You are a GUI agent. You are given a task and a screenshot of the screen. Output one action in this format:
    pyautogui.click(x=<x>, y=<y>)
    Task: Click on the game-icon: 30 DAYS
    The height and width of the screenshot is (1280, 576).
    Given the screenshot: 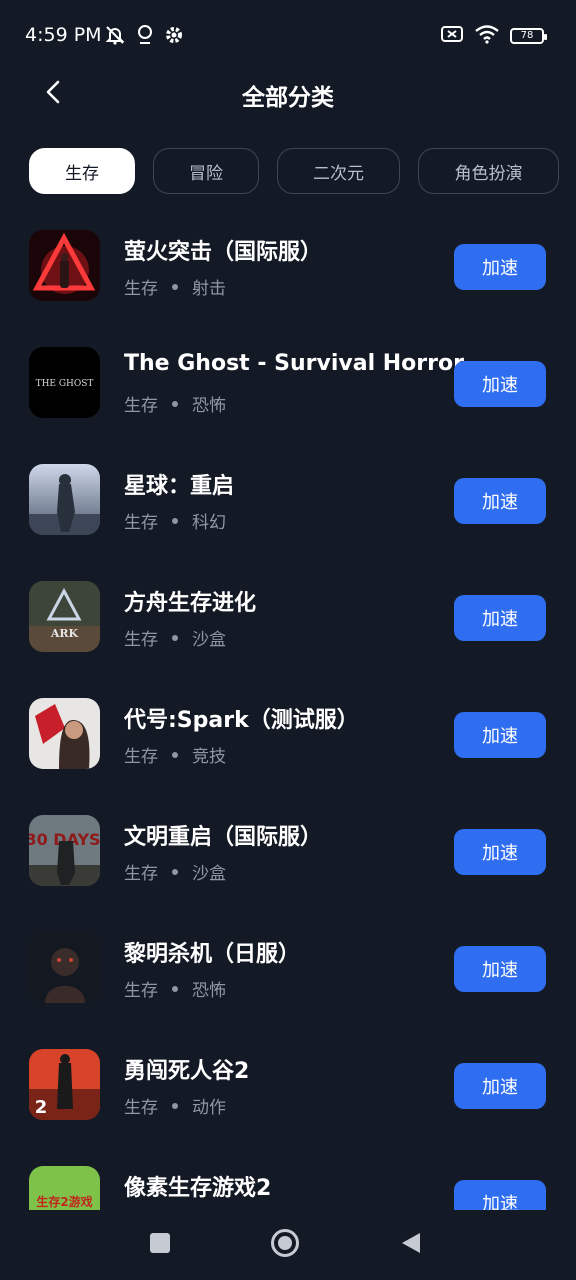 What is the action you would take?
    pyautogui.click(x=64, y=850)
    